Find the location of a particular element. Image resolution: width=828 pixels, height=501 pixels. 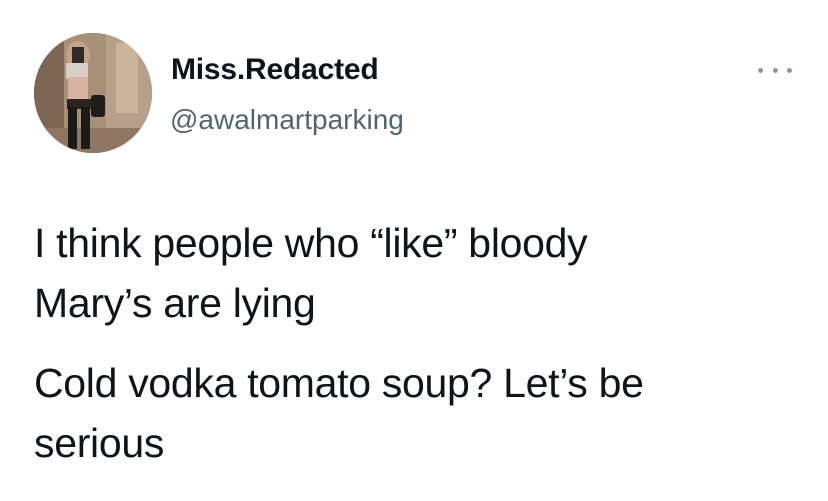

author-display-name: Miss.Redacted is located at coordinates (275, 70).